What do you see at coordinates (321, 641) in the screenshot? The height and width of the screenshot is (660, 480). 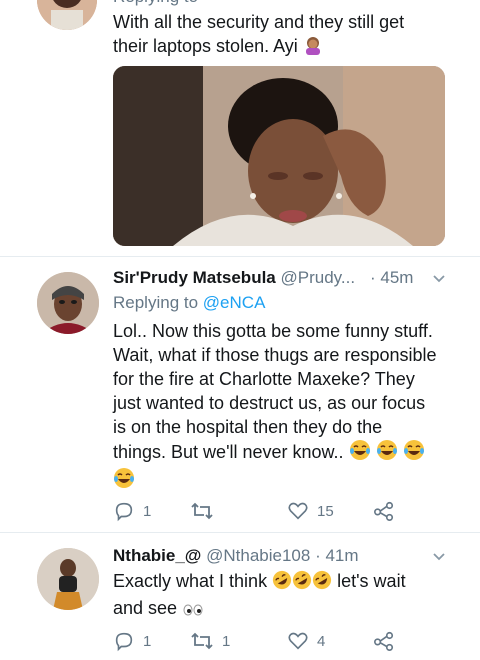 I see `like-count: 4` at bounding box center [321, 641].